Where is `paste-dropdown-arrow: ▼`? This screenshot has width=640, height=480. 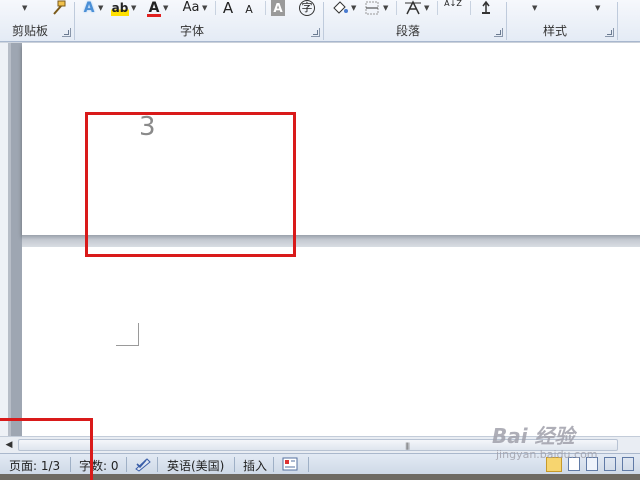
paste-dropdown-arrow: ▼ is located at coordinates (24, 8).